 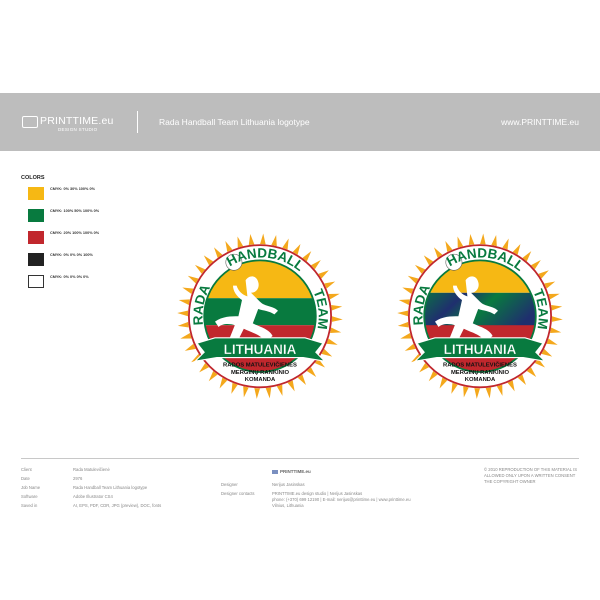 What do you see at coordinates (26, 469) in the screenshot?
I see `footer-label: Client` at bounding box center [26, 469].